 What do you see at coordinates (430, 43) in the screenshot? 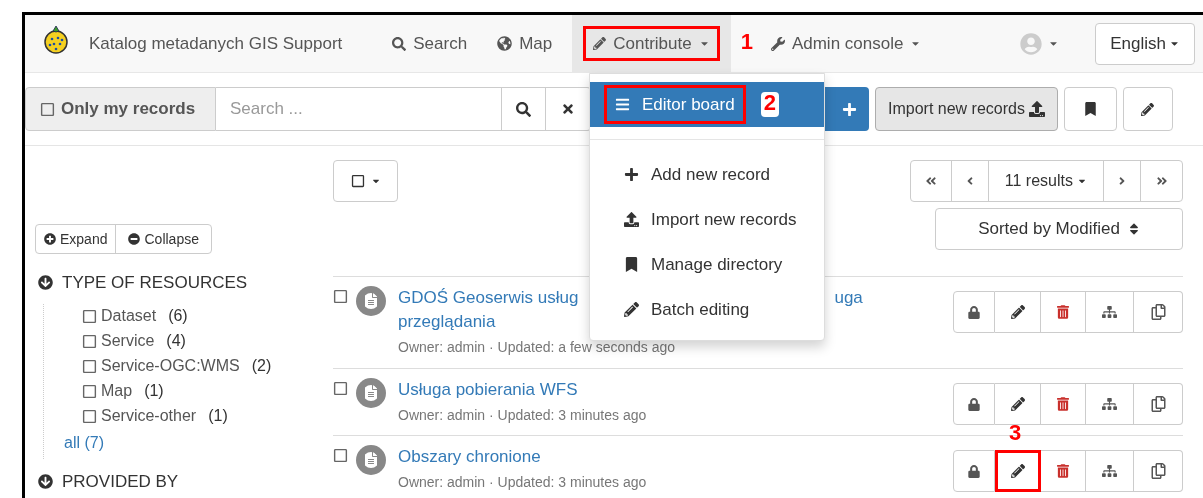
I see `nav-link: Search` at bounding box center [430, 43].